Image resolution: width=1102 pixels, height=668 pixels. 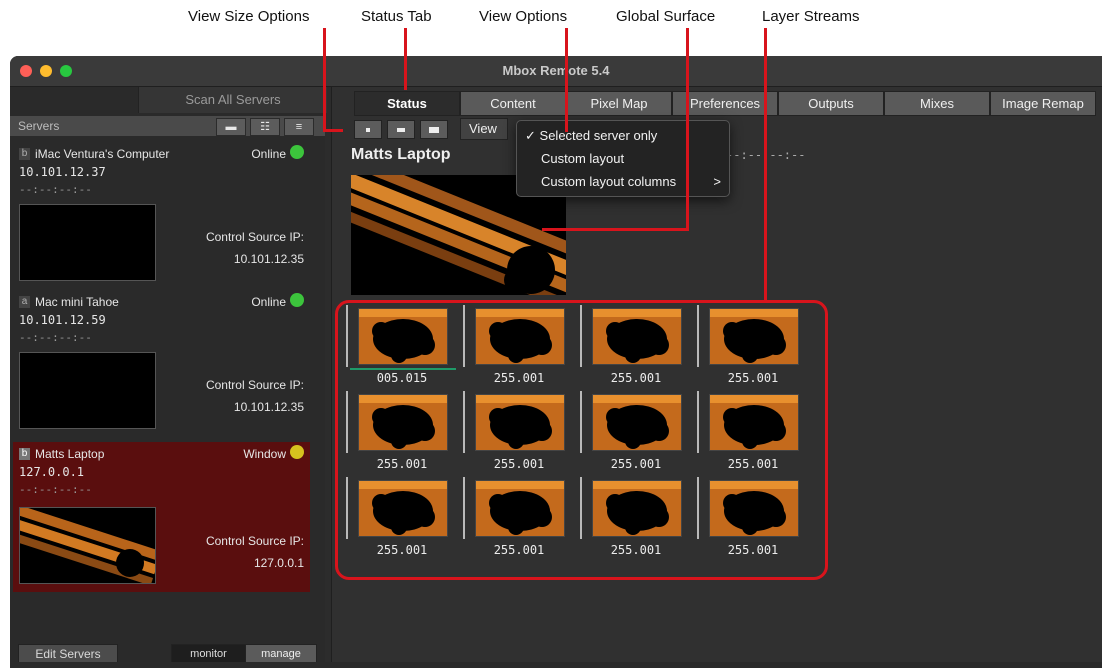 I want to click on status-bar, so click(x=556, y=665).